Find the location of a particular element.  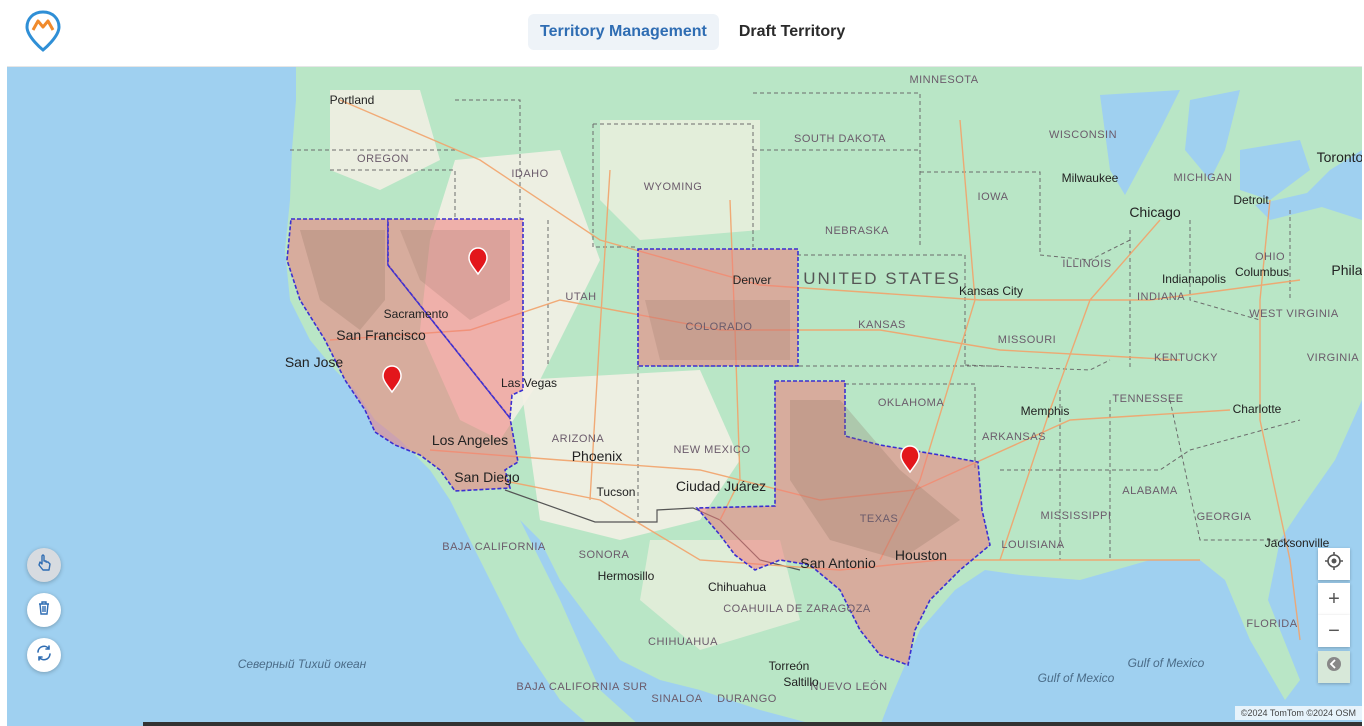

city-label: Las Vegas is located at coordinates (529, 383).